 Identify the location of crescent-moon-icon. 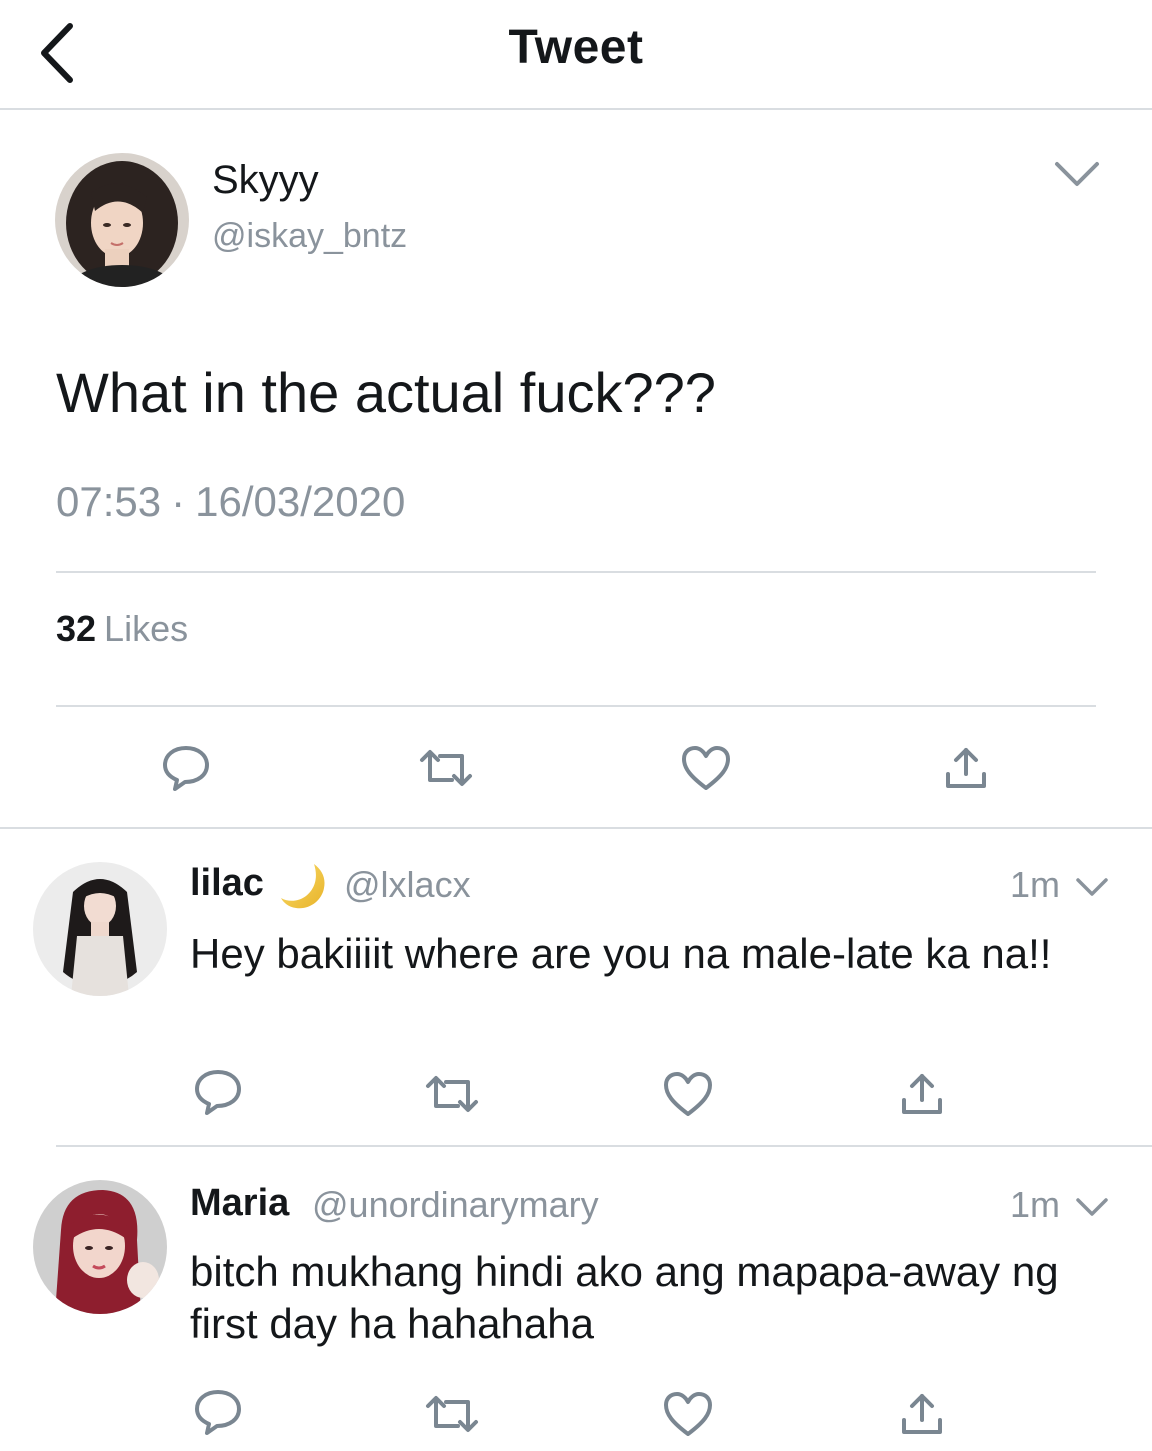
(305, 887).